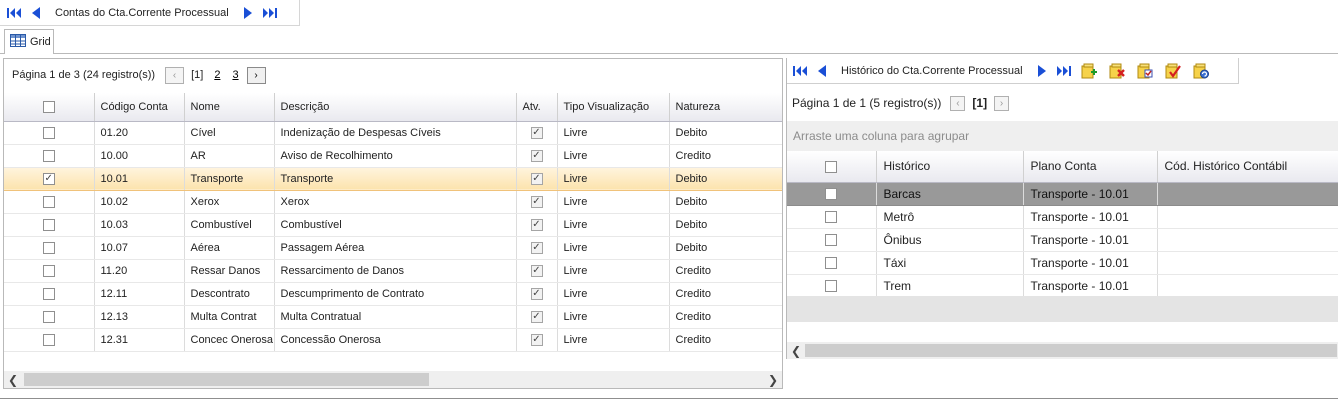 The width and height of the screenshot is (1338, 403). What do you see at coordinates (1247, 194) in the screenshot?
I see `cell-cod-historico` at bounding box center [1247, 194].